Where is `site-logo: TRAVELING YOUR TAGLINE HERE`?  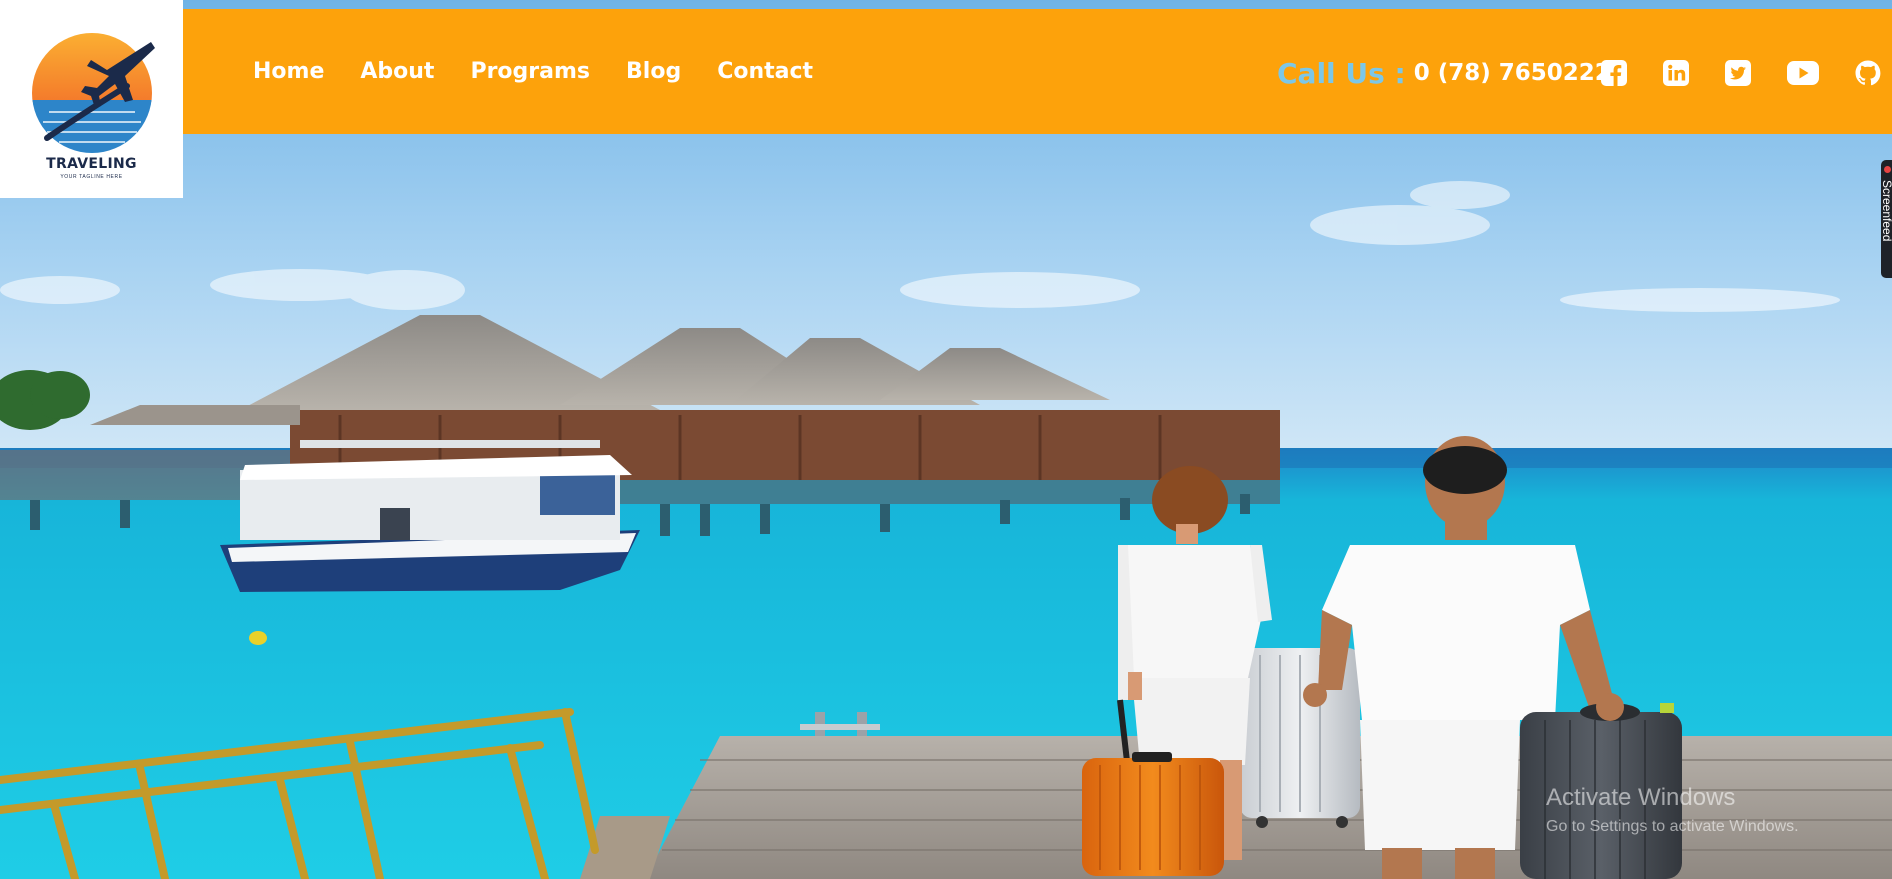 site-logo: TRAVELING YOUR TAGLINE HERE is located at coordinates (91, 99).